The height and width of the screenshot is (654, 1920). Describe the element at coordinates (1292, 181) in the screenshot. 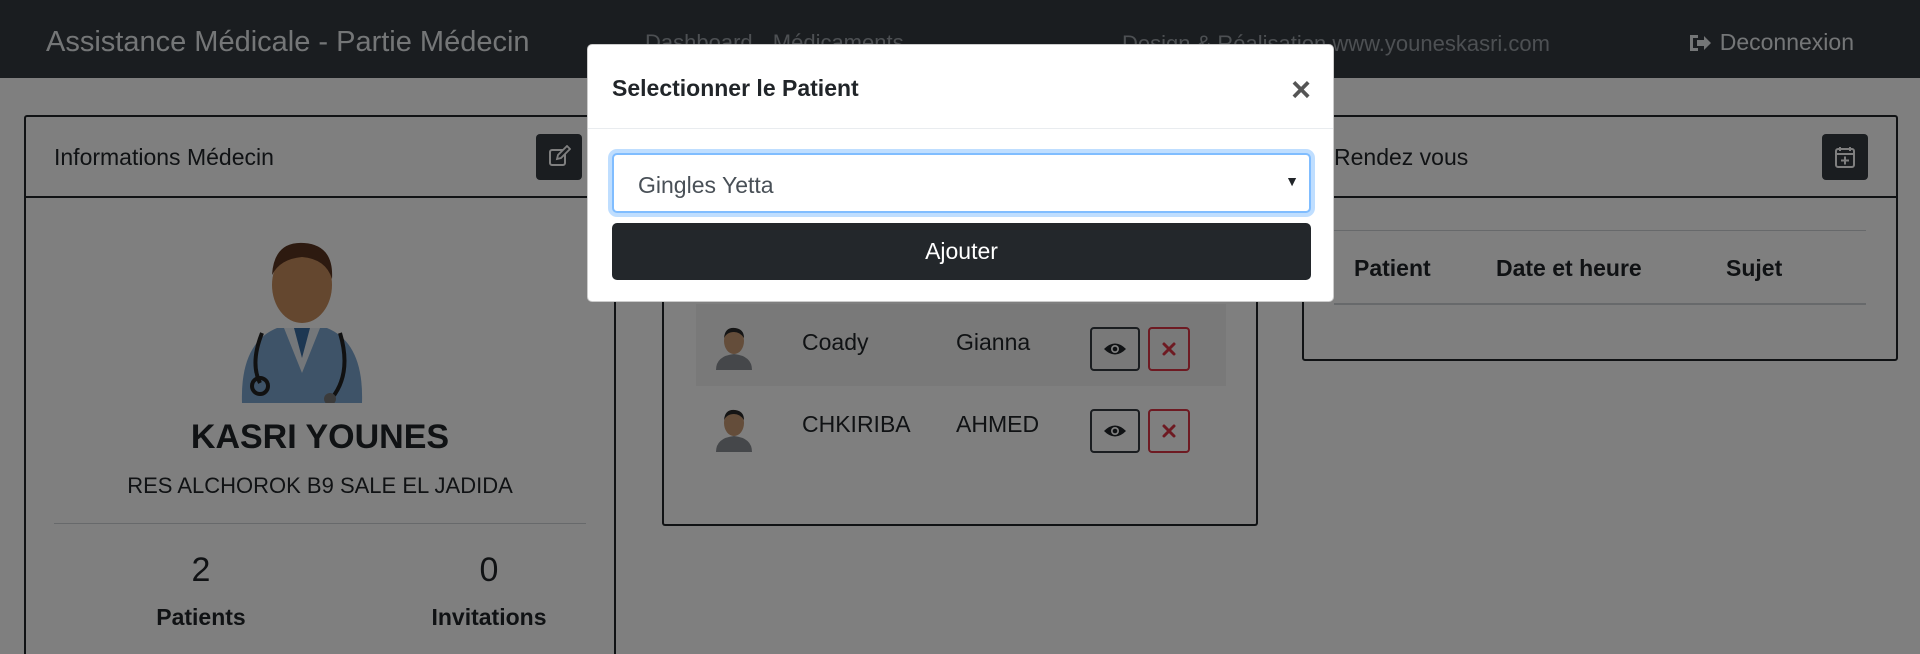

I see `chevron-down-icon: ▼` at that location.